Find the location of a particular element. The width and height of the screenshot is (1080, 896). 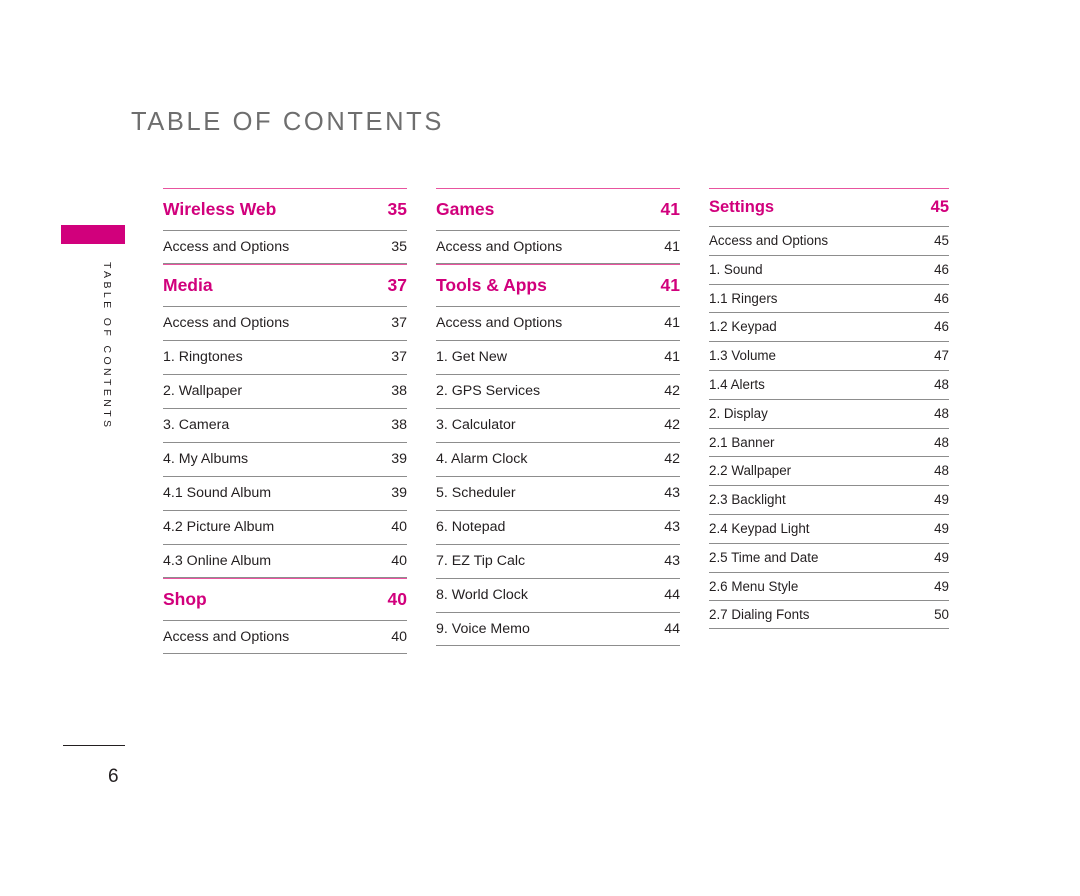

toc-section-page: 40 is located at coordinates (397, 599).